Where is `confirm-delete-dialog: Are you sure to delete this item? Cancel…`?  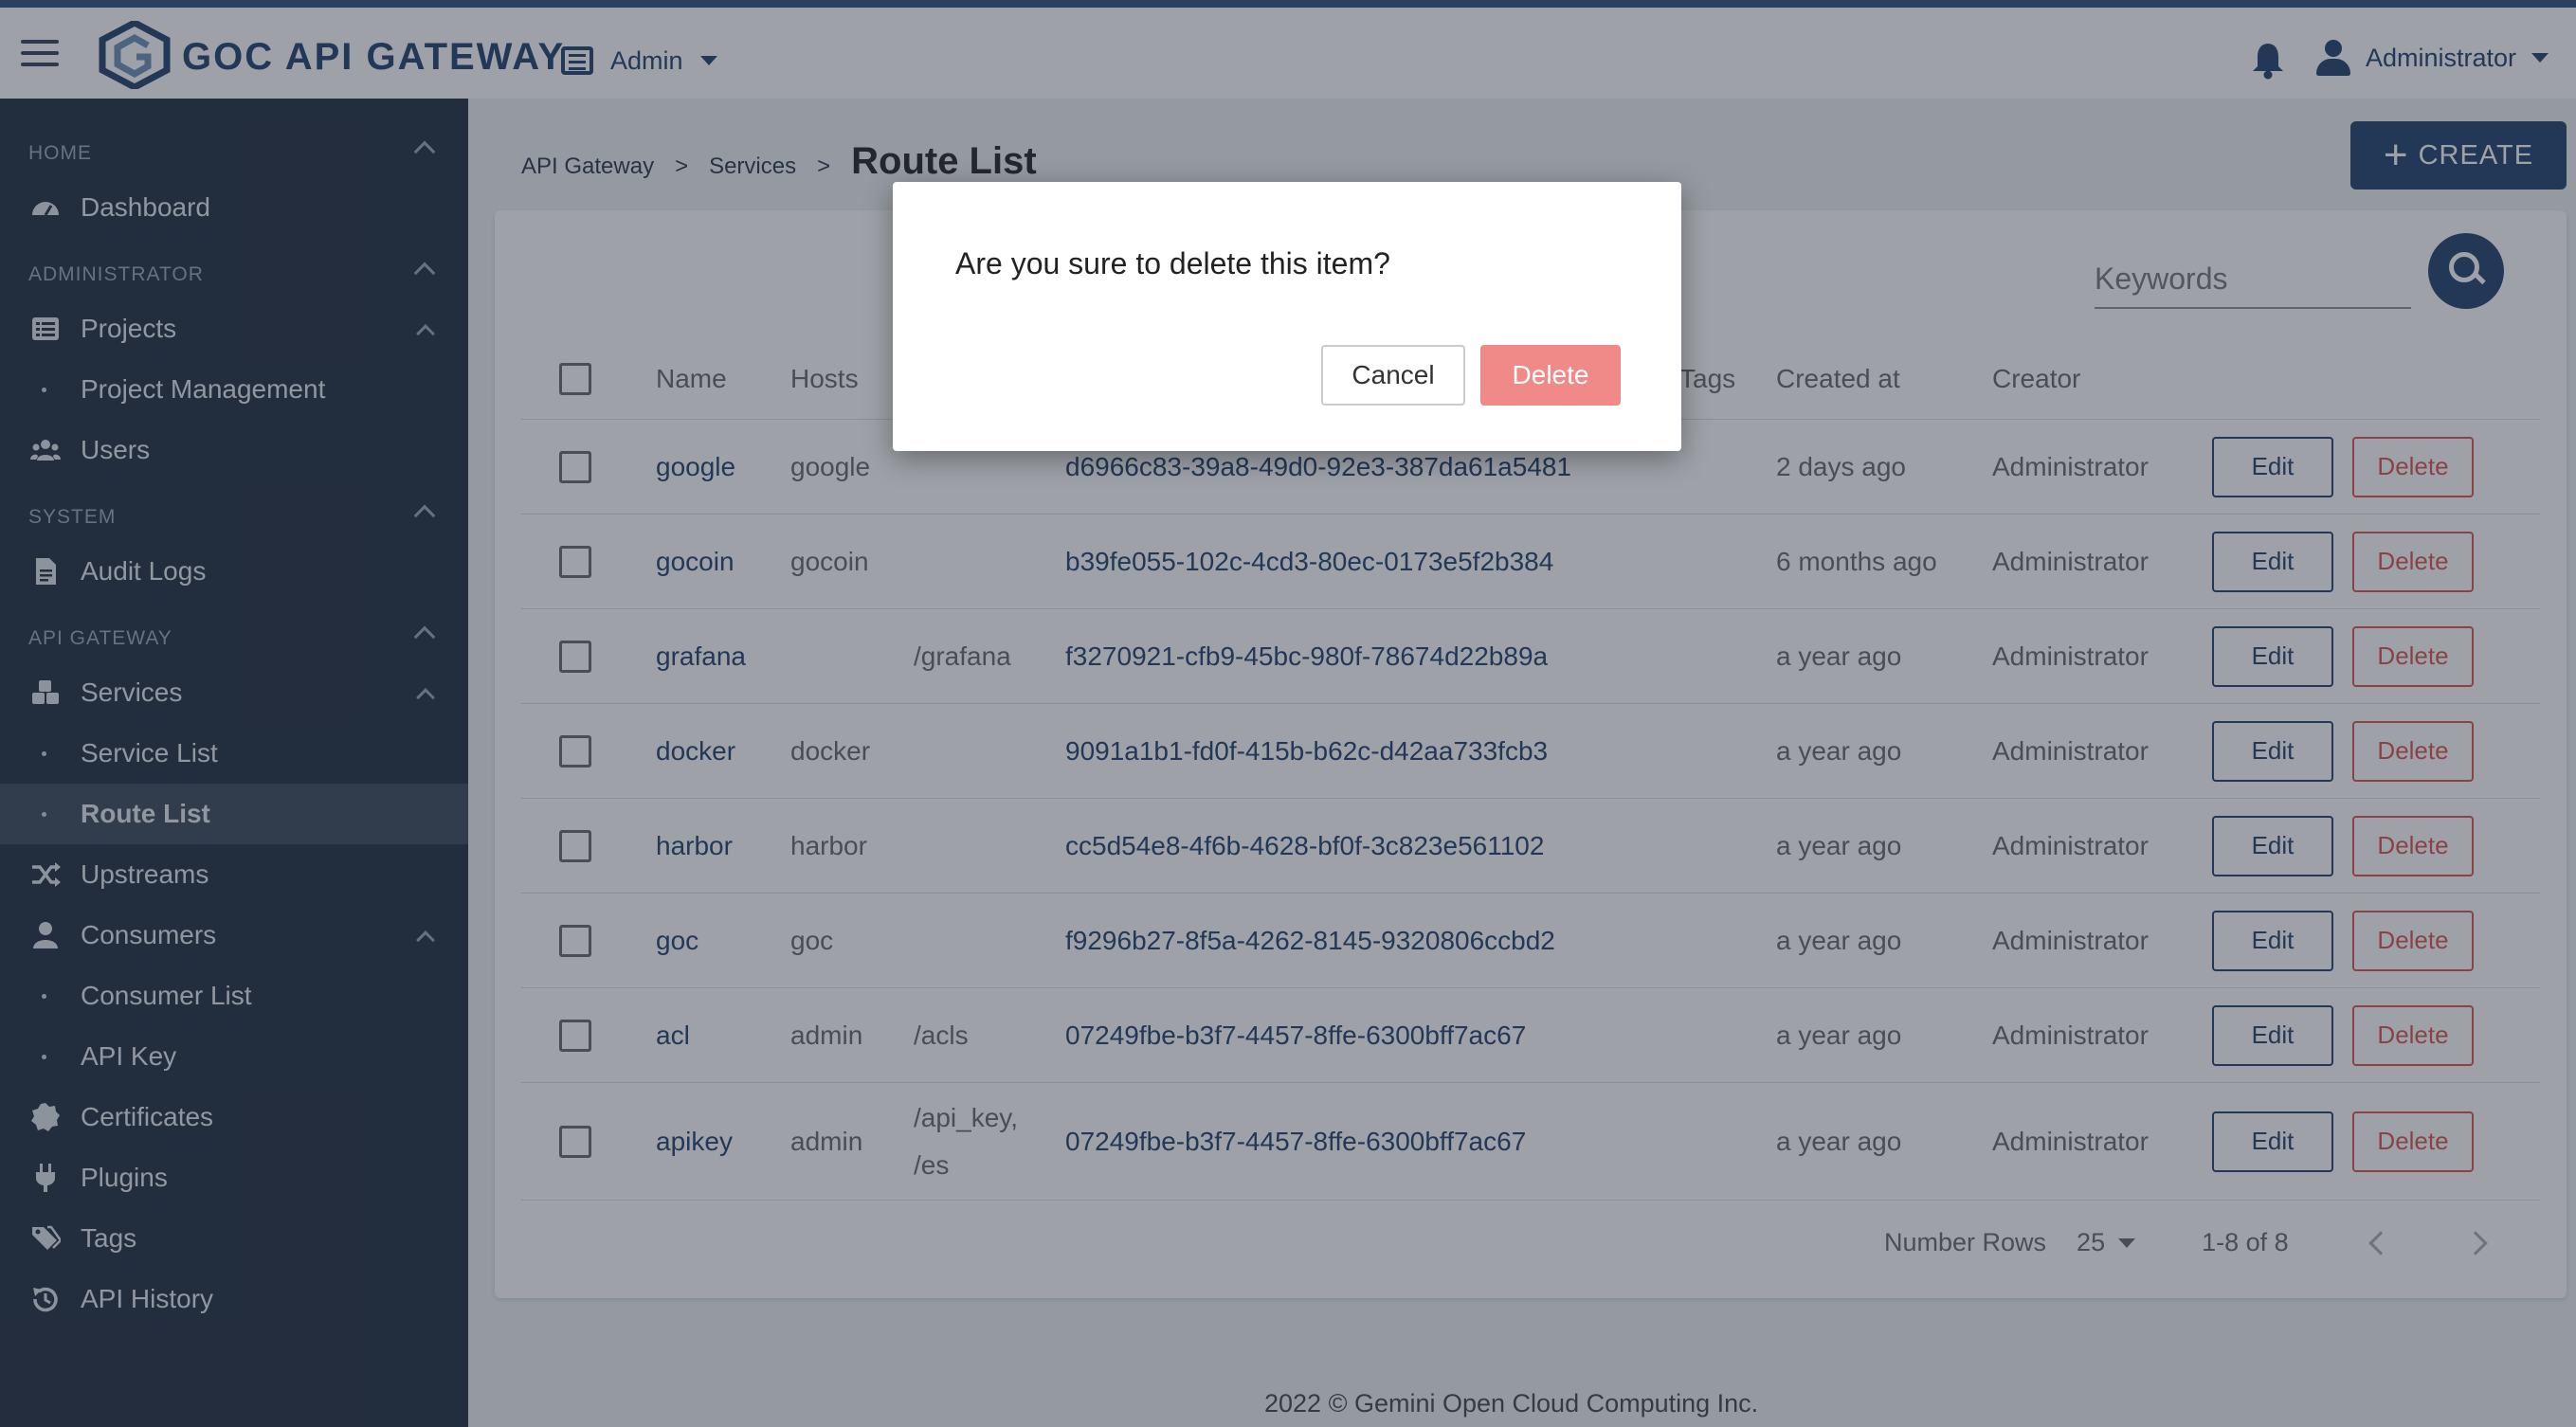 confirm-delete-dialog: Are you sure to delete this item? Cancel… is located at coordinates (1287, 317).